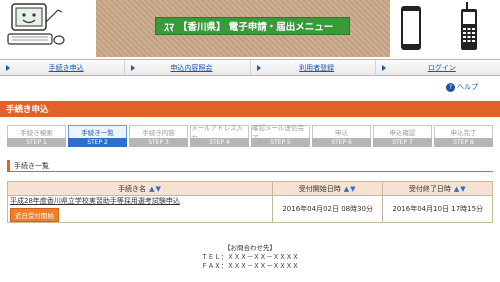  I want to click on step-4: メールアドレス入力 STEP 4, so click(219, 135).